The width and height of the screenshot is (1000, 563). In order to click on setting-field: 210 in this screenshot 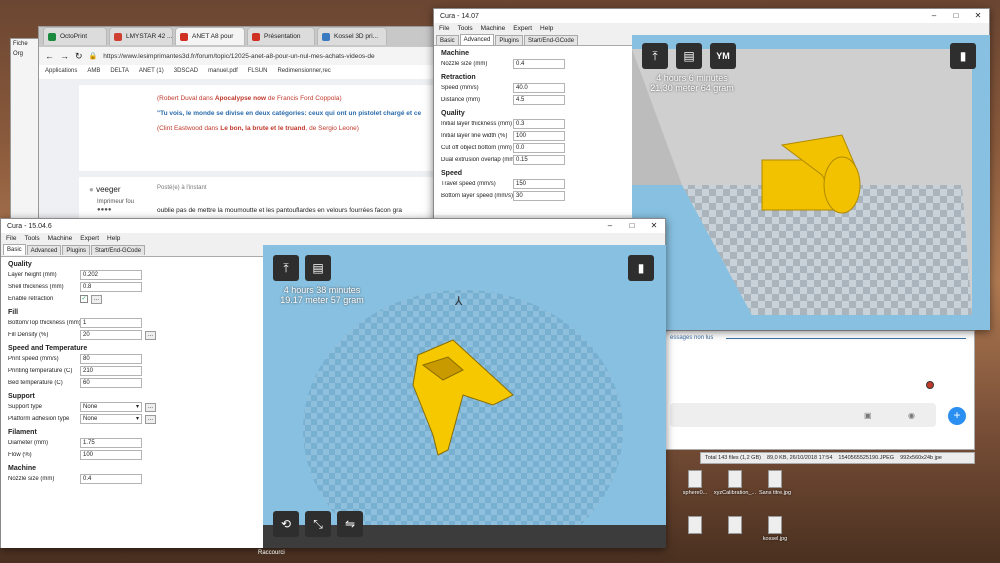, I will do `click(111, 371)`.